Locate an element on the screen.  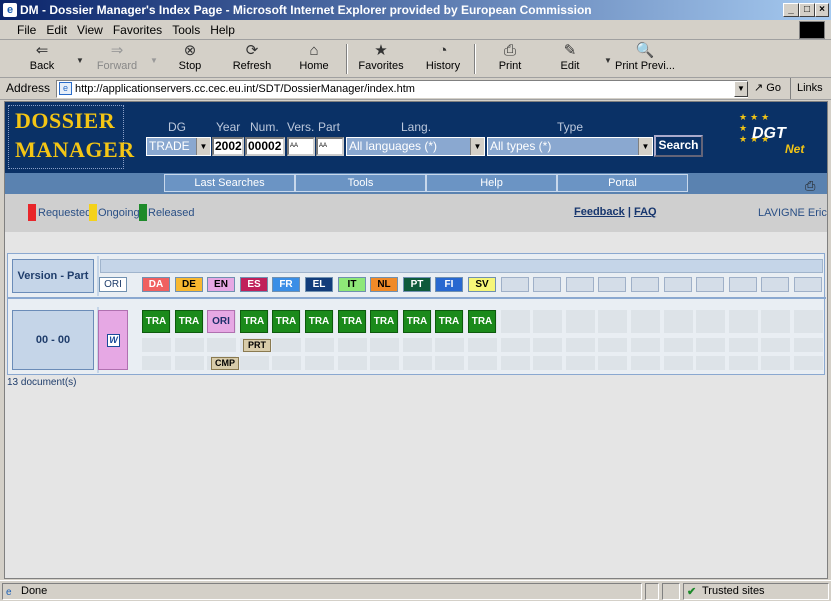
nav-last-searches: Last Searches is located at coordinates (229, 183).